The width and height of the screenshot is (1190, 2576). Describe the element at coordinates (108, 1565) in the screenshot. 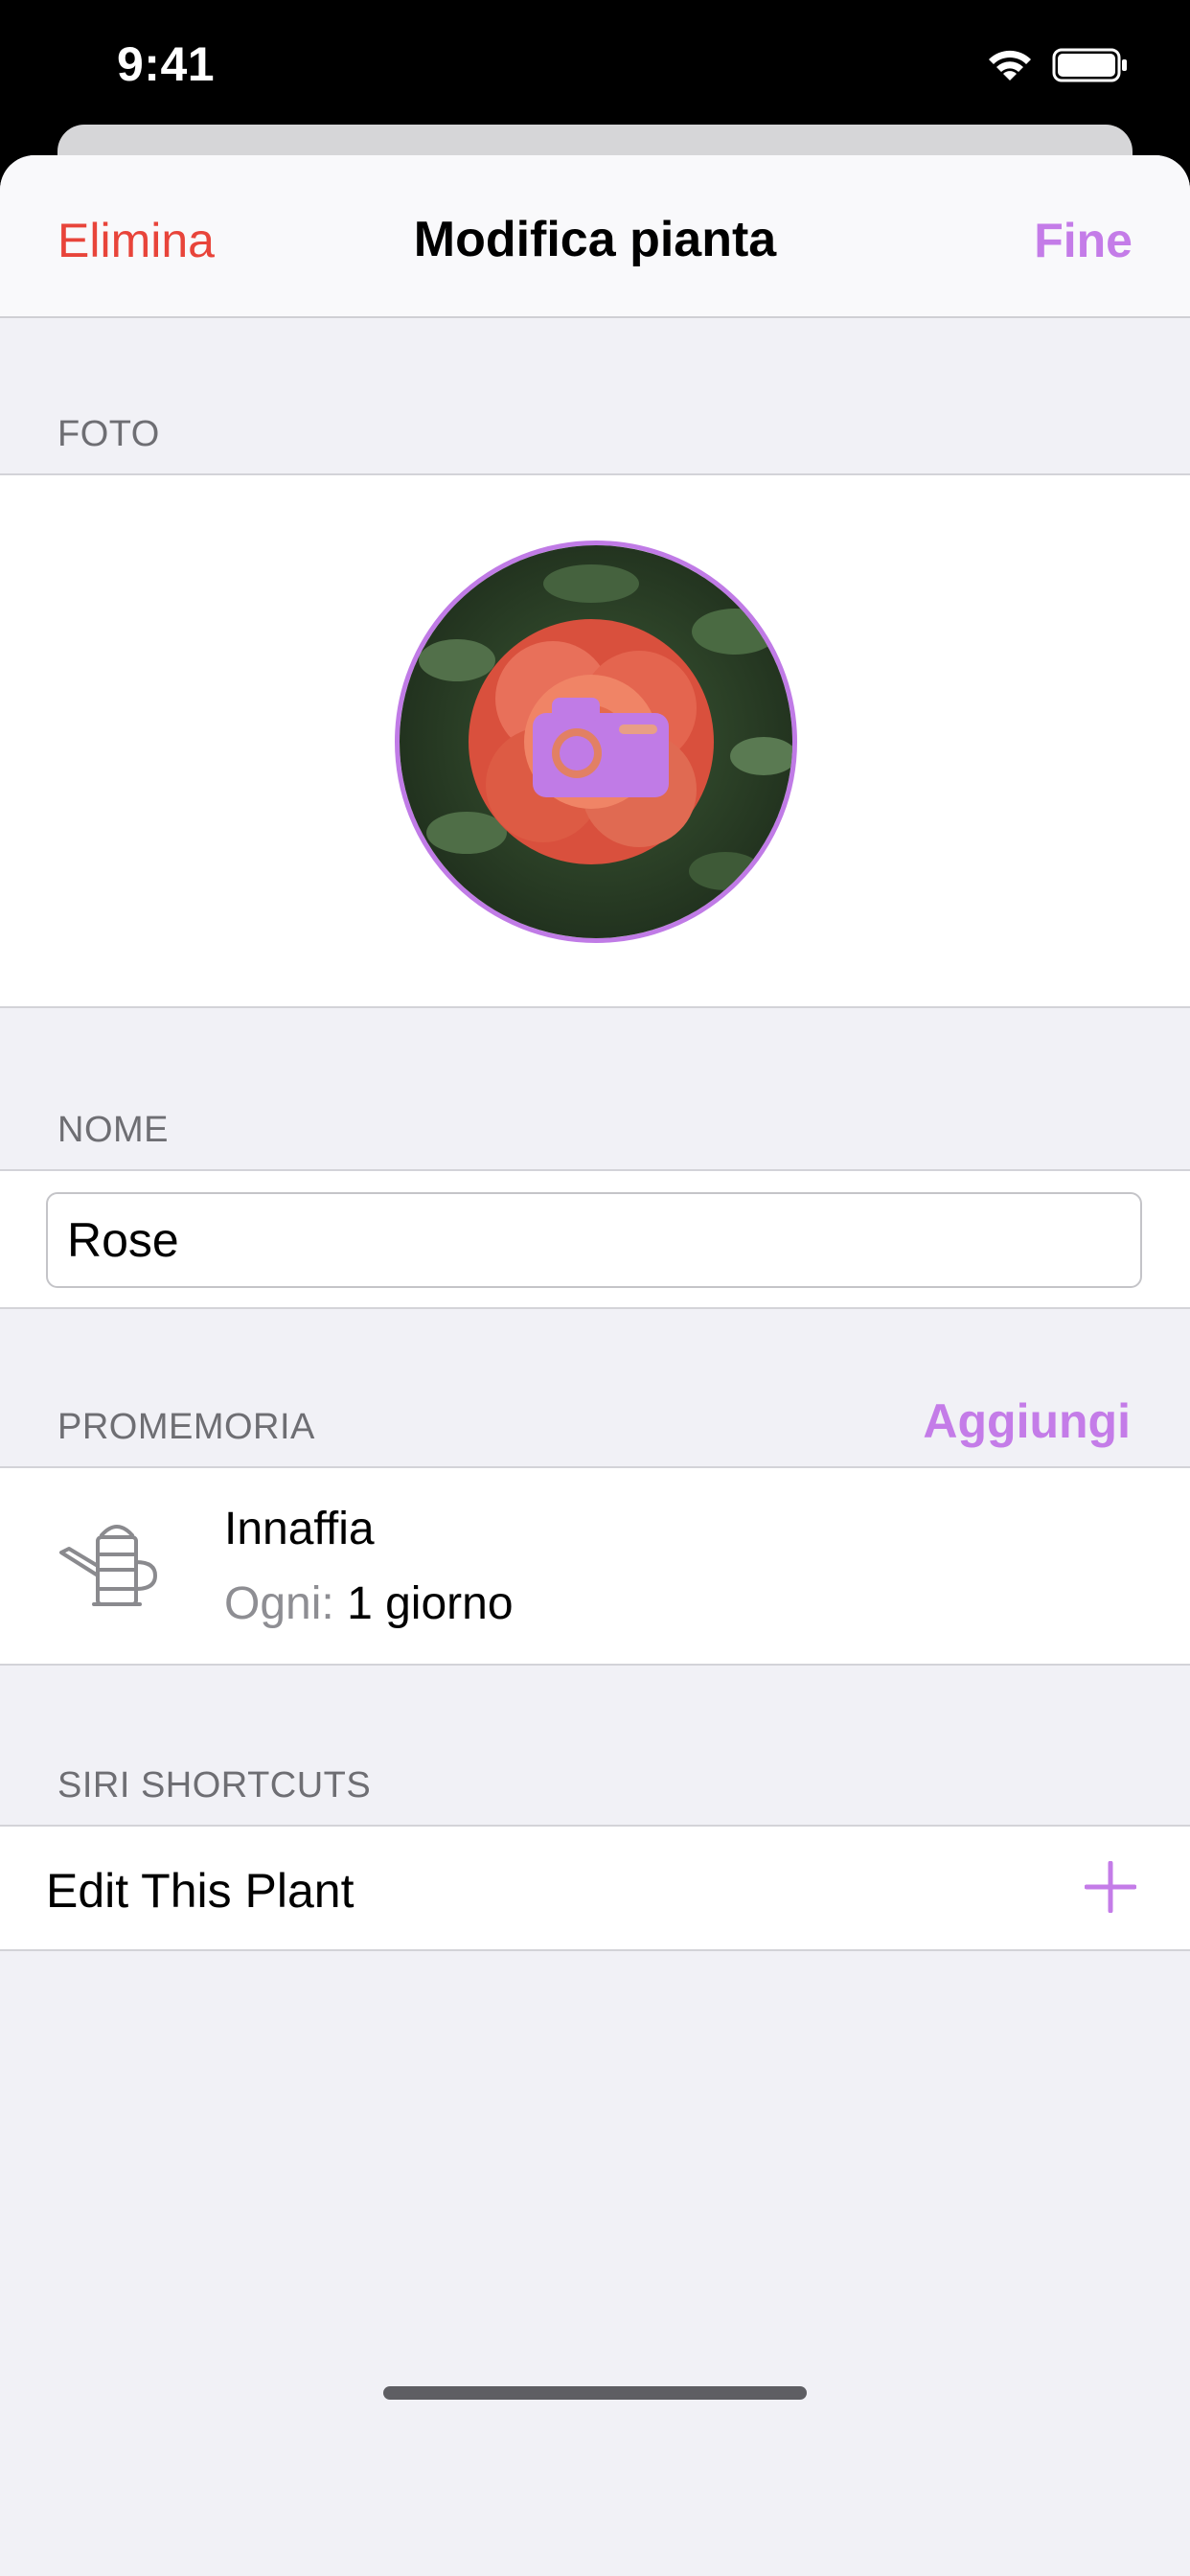

I see `watering-can-icon` at that location.